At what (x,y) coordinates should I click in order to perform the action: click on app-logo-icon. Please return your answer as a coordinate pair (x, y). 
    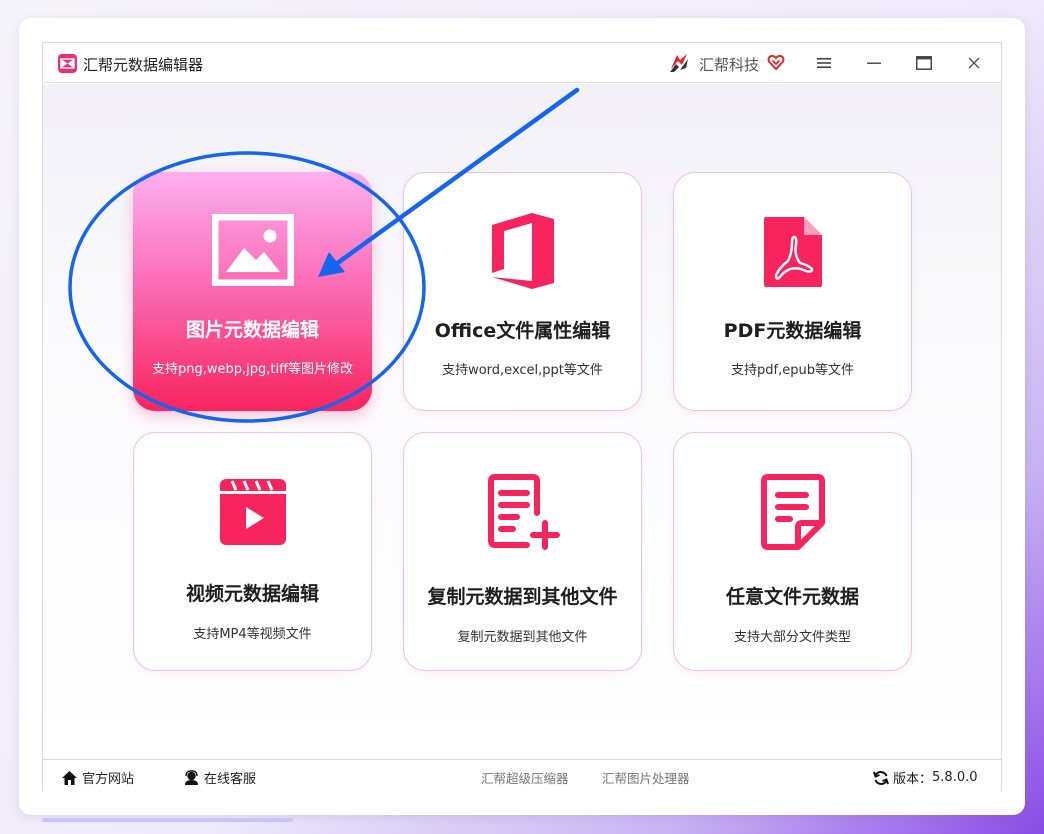
    Looking at the image, I should click on (67, 63).